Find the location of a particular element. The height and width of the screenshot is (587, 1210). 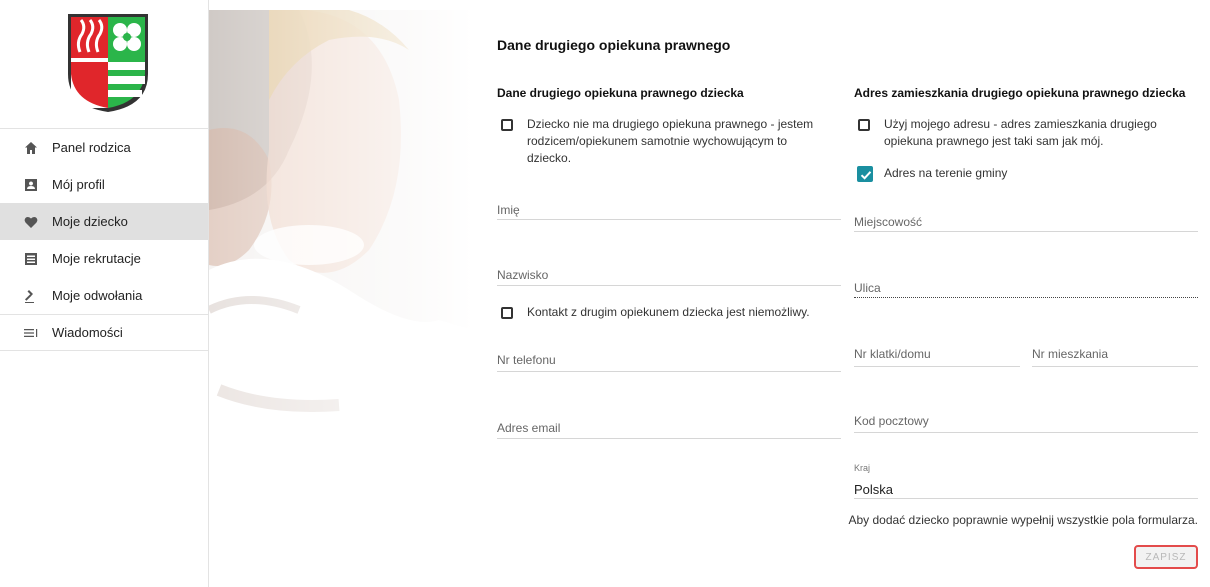

checkmark-icon is located at coordinates (866, 175).